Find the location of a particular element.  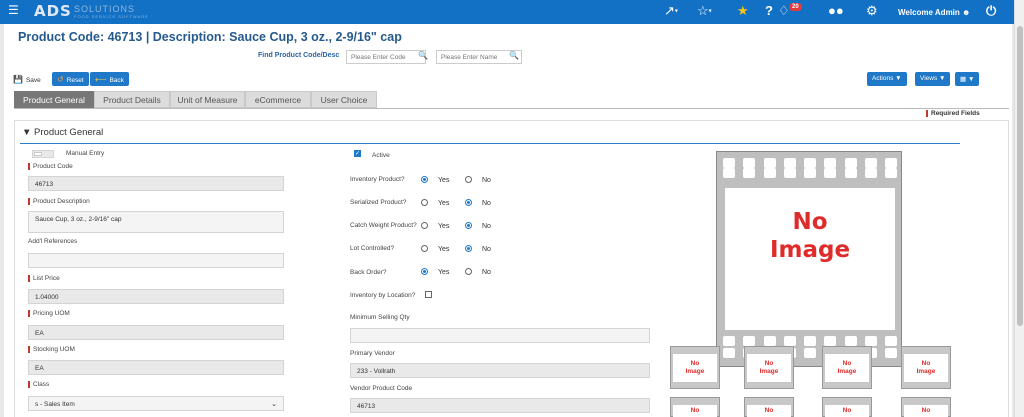

pricing-uom-label: Pricing UOM is located at coordinates (49, 313).